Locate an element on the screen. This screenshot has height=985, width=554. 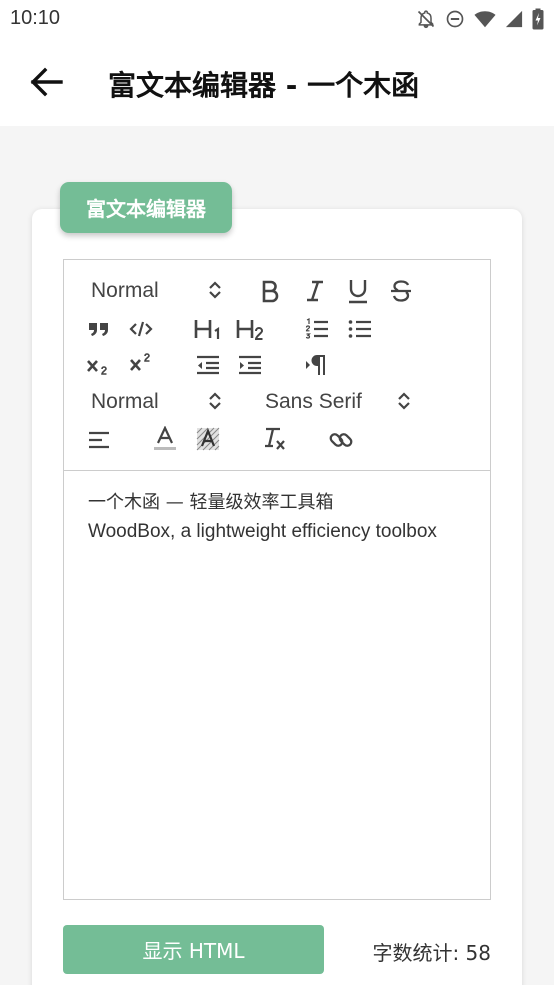
superscript-icon is located at coordinates (140, 362).